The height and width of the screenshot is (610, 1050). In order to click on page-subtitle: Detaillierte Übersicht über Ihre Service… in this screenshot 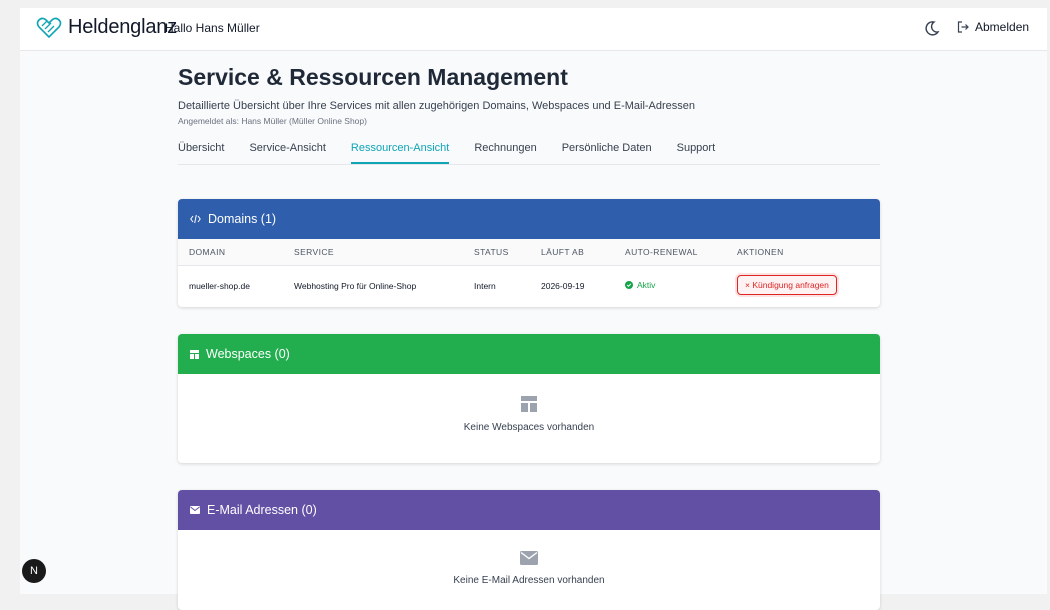, I will do `click(437, 106)`.